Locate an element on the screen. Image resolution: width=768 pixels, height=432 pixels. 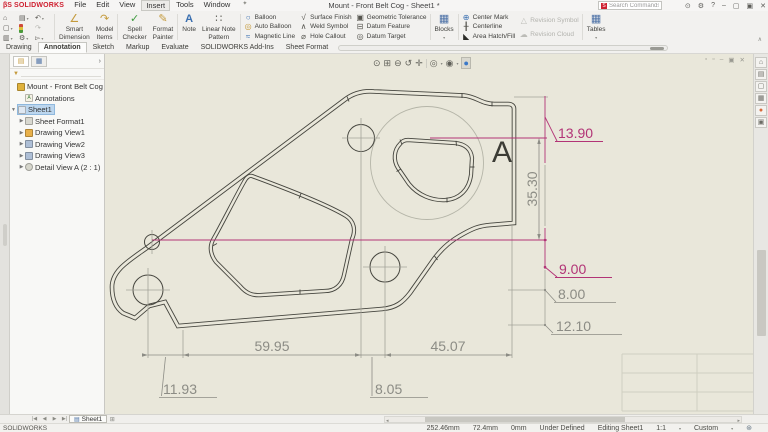
doc-minimize-icon: – is located at coordinates (722, 60).